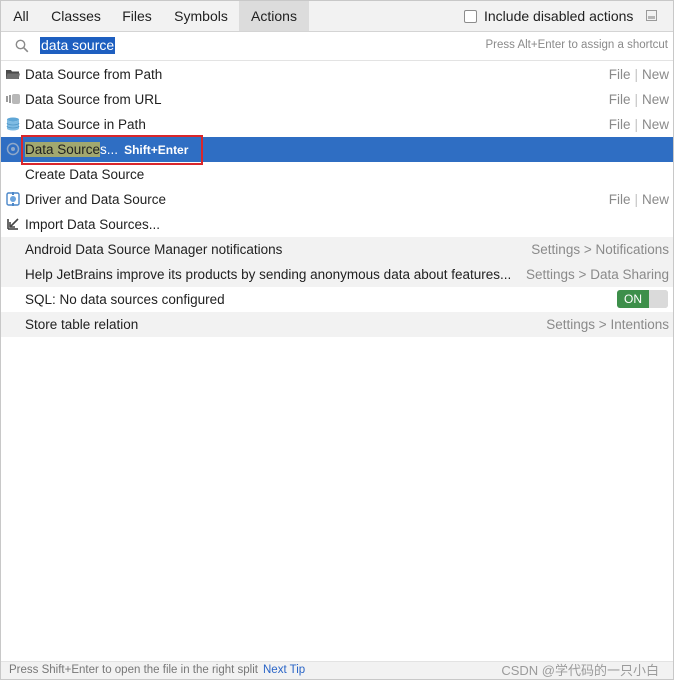 Image resolution: width=674 pixels, height=680 pixels. I want to click on pin-window-icon, so click(651, 15).